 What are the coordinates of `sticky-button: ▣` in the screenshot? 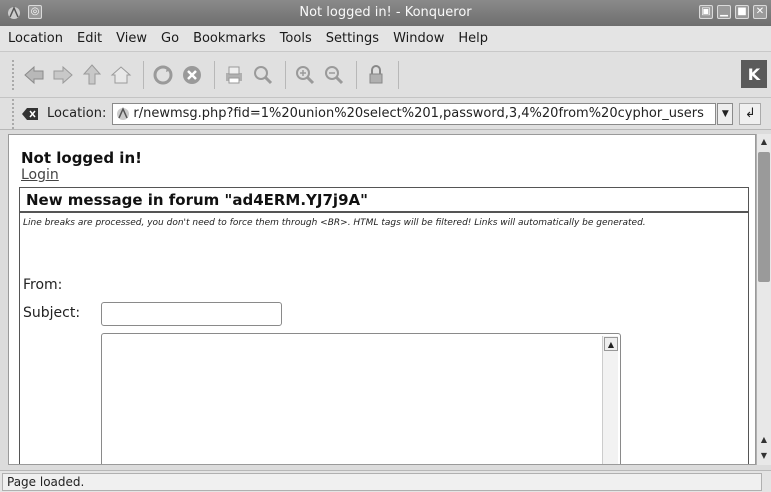 It's located at (706, 12).